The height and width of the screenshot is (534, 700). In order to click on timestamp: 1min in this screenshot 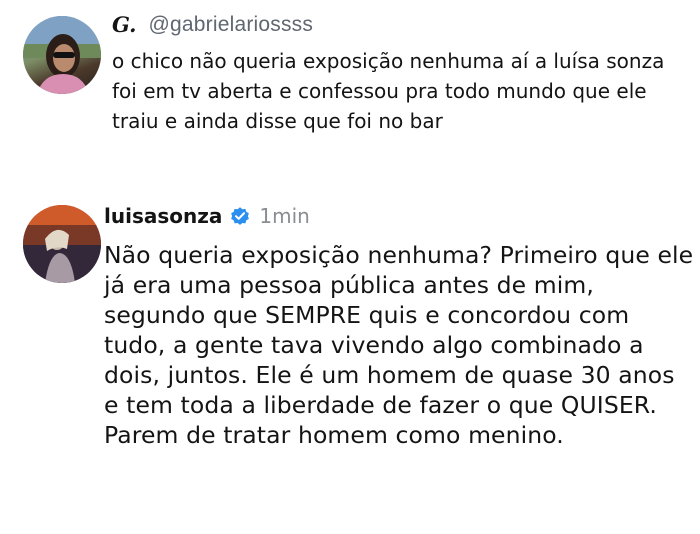, I will do `click(284, 216)`.